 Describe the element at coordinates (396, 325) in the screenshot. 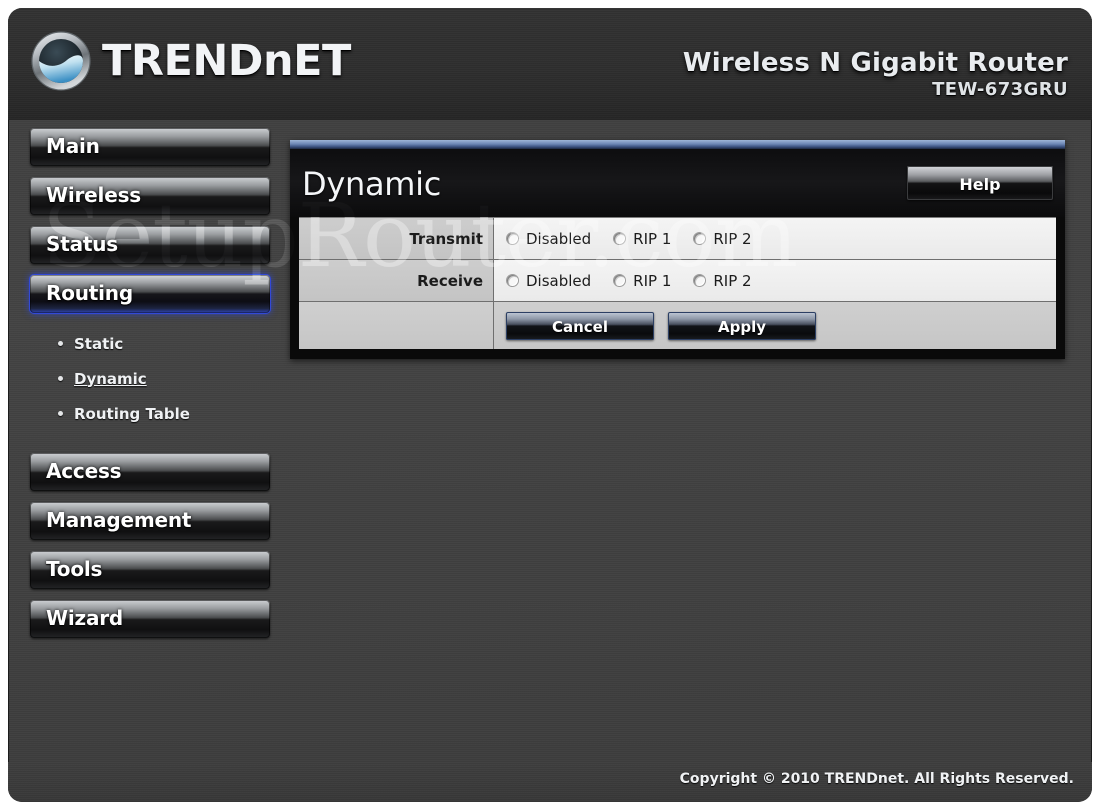

I see `actions-label-spacer` at that location.